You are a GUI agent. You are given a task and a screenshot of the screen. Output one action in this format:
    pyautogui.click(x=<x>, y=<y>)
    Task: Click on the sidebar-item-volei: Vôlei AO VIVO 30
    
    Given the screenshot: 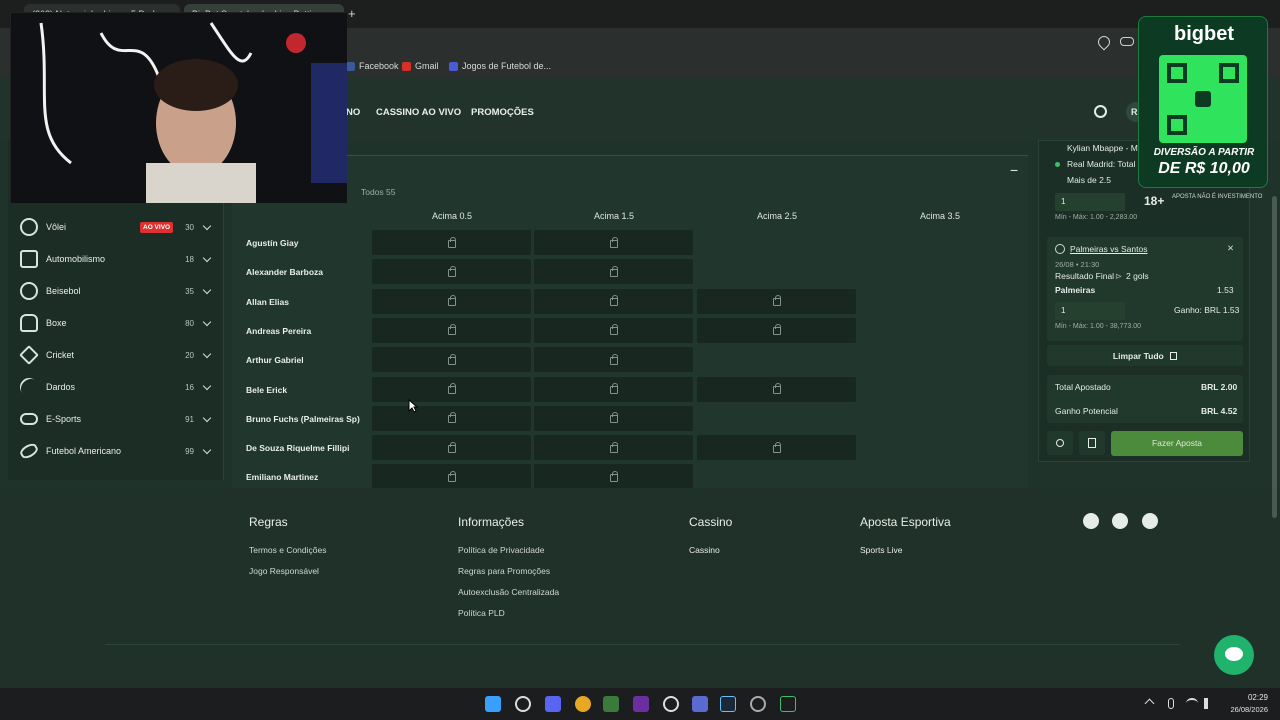 What is the action you would take?
    pyautogui.click(x=116, y=227)
    